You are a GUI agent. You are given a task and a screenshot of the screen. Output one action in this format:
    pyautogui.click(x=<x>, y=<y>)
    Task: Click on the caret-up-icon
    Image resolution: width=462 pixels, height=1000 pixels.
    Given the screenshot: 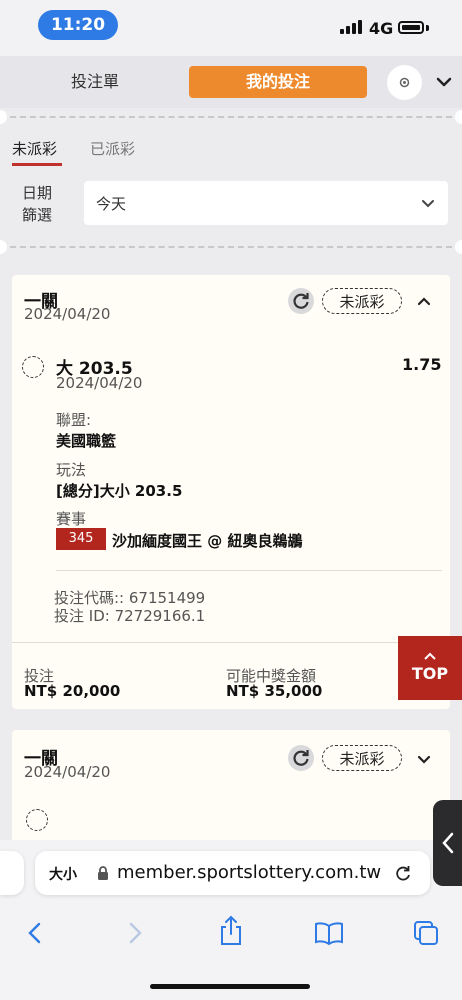 What is the action you would take?
    pyautogui.click(x=430, y=656)
    